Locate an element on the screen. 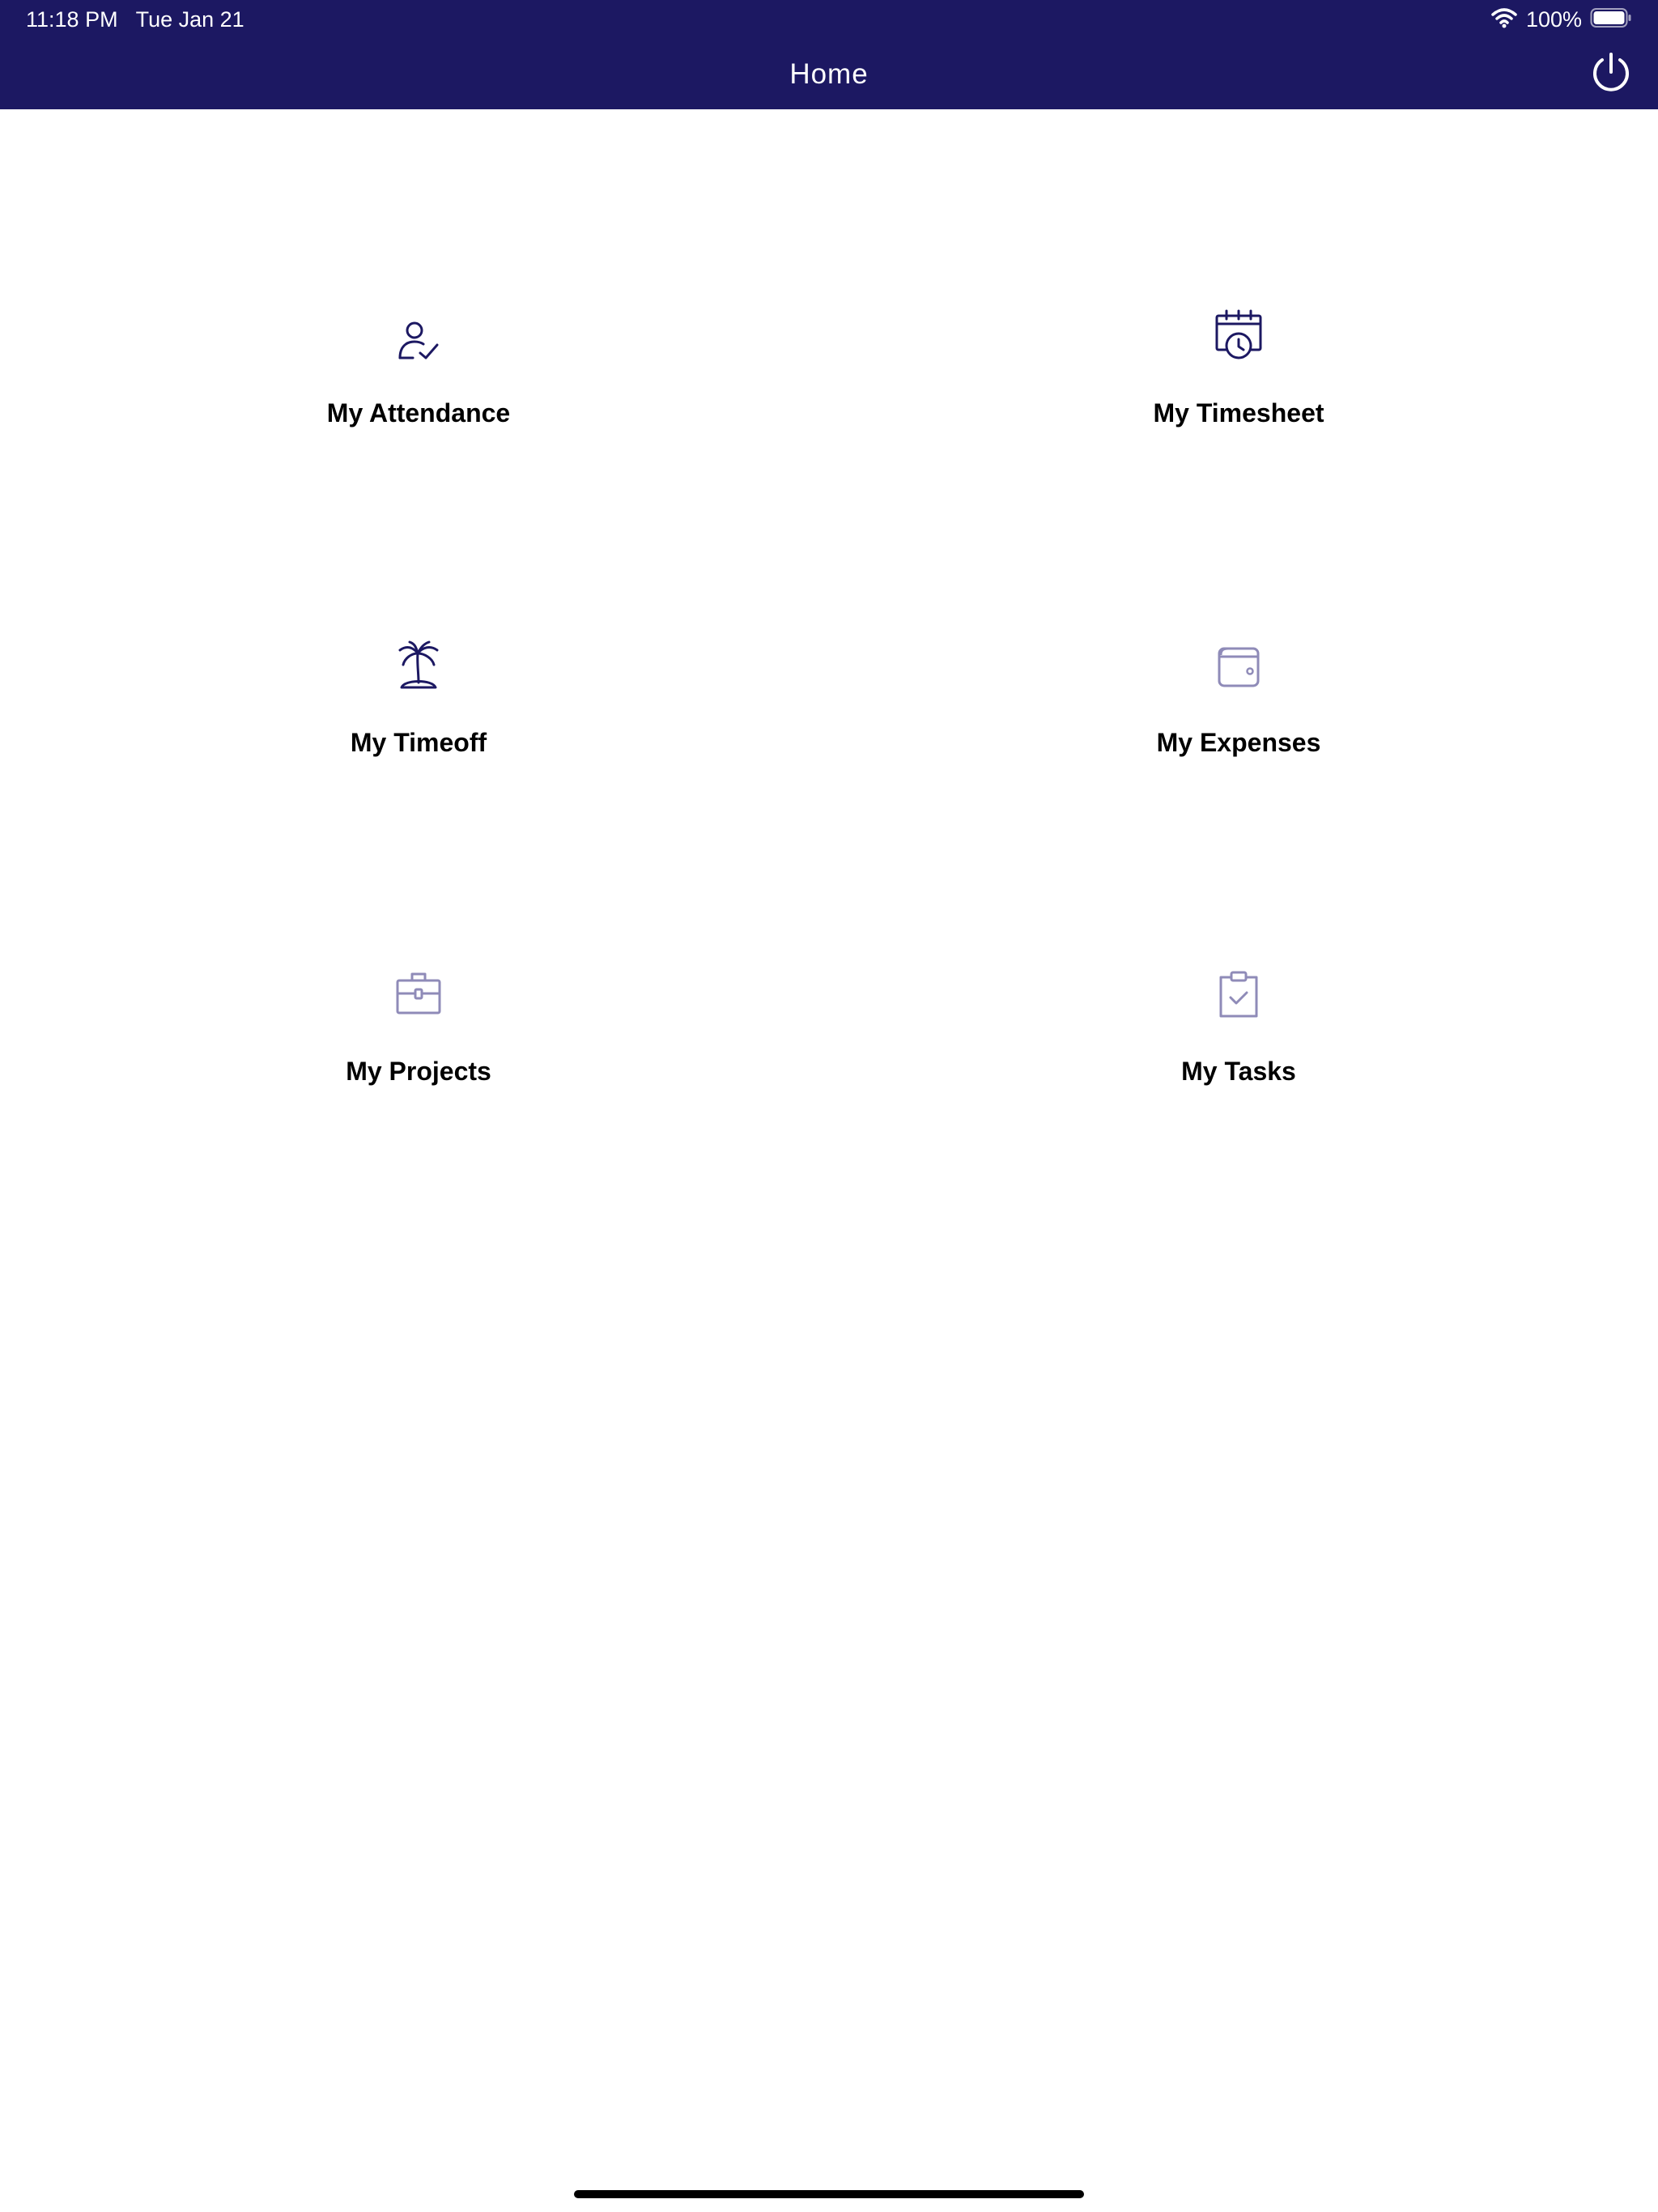 The image size is (1658, 2212). timeoff-icon is located at coordinates (418, 665).